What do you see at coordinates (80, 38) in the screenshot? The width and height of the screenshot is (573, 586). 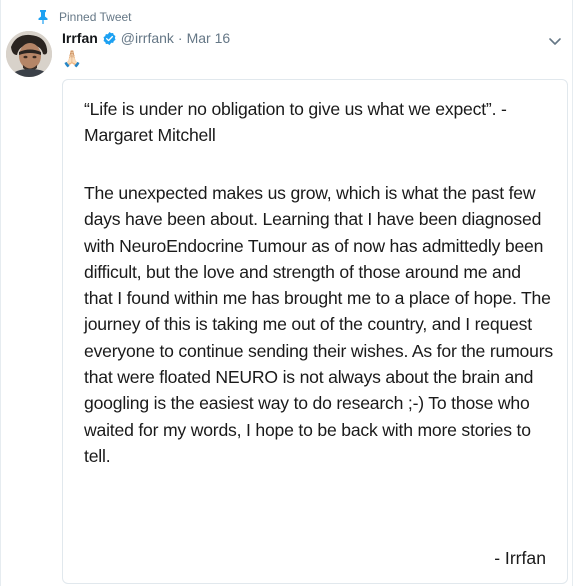 I see `author-name: Irrfan` at bounding box center [80, 38].